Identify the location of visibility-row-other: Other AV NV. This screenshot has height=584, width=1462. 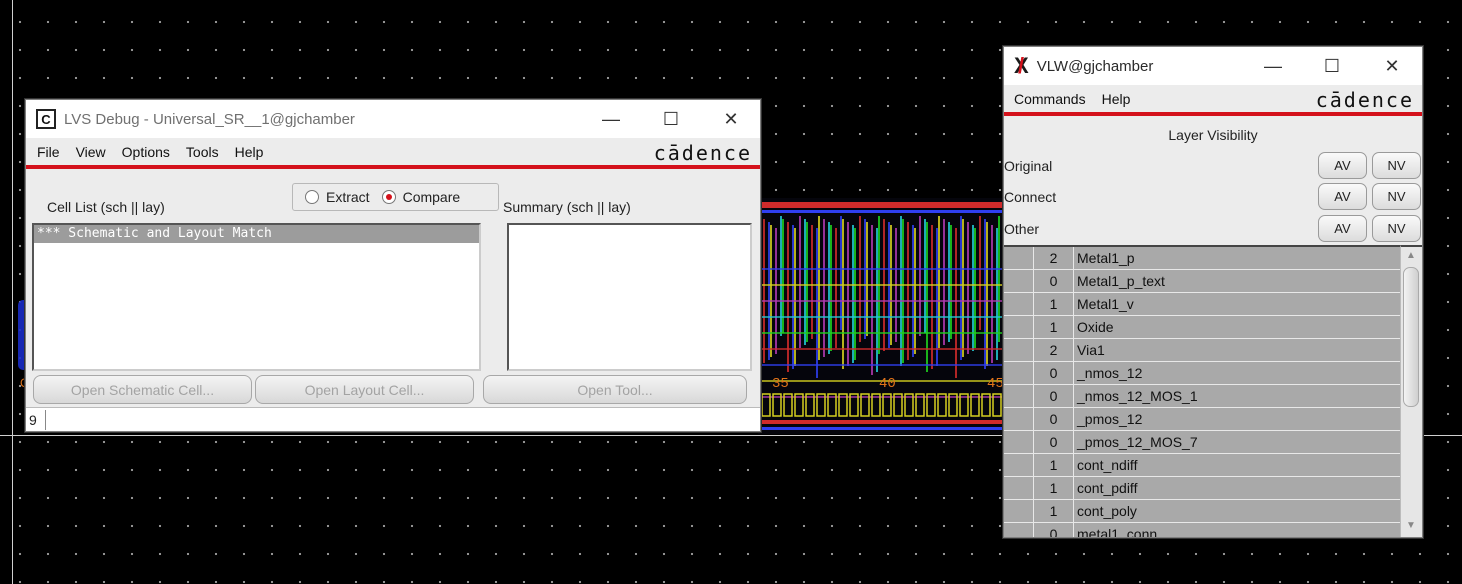
(1213, 228).